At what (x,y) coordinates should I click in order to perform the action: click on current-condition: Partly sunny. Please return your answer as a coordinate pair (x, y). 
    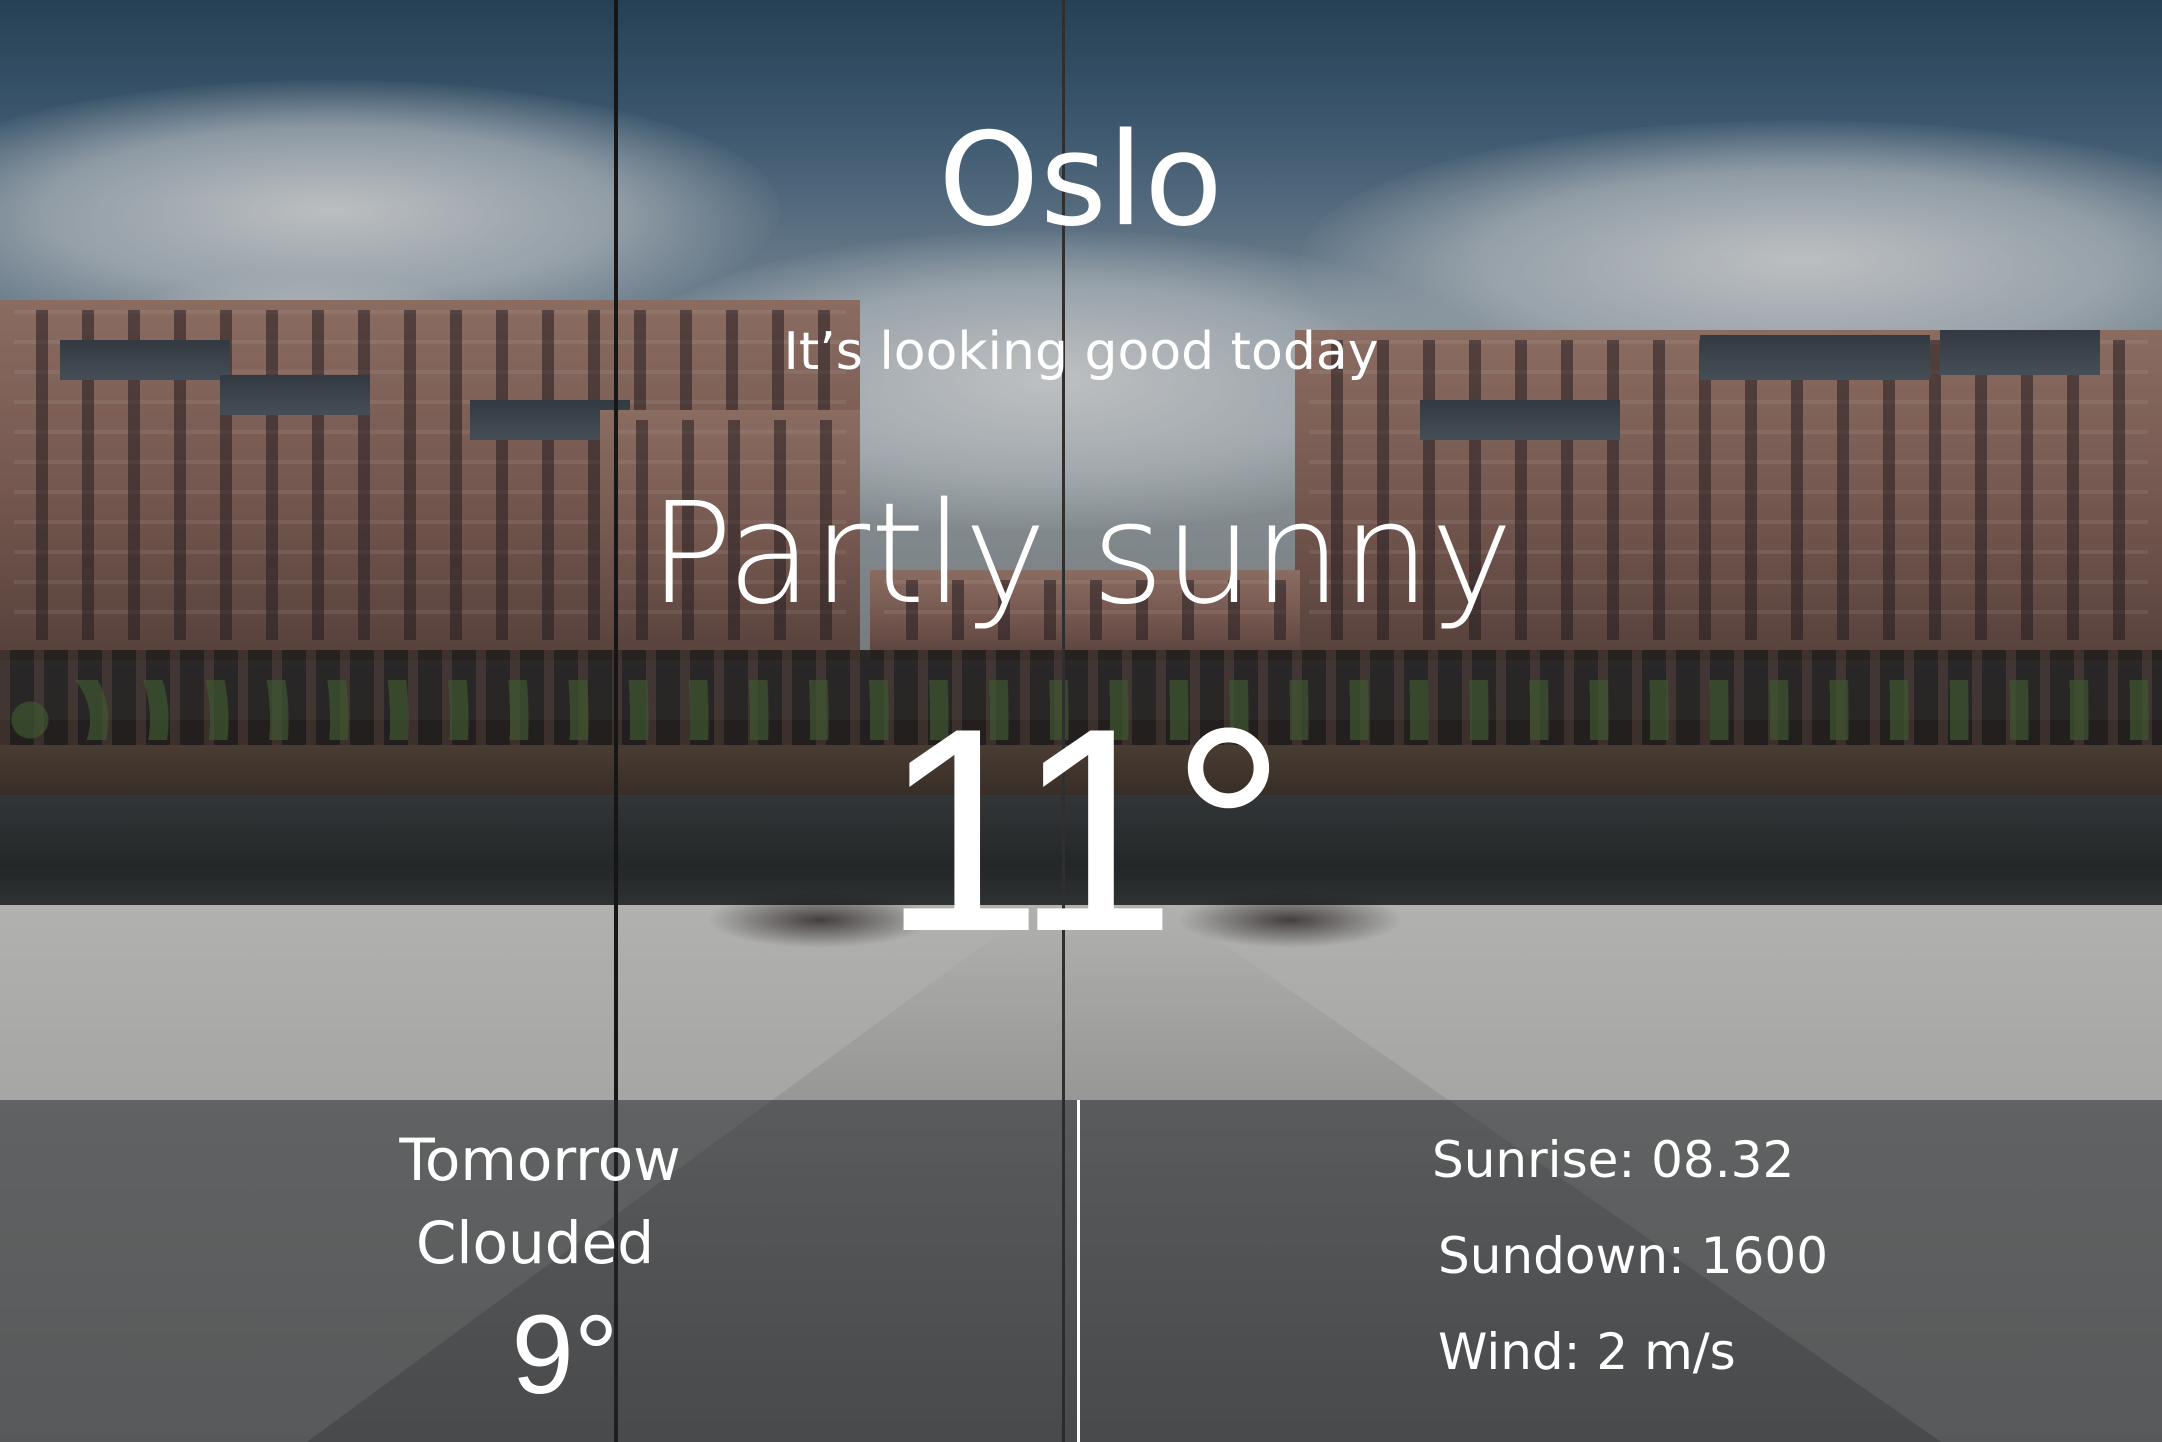
    Looking at the image, I should click on (1081, 554).